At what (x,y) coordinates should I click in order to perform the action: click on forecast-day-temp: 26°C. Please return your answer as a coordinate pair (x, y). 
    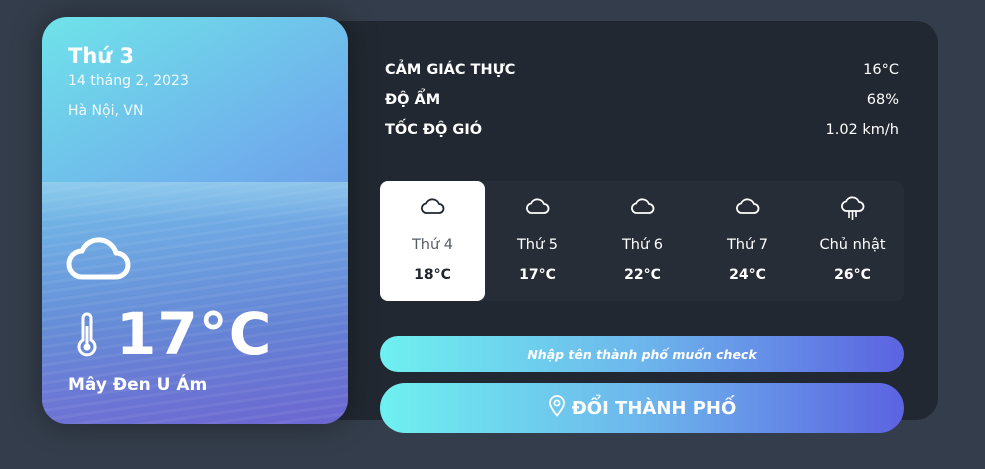
    Looking at the image, I should click on (852, 275).